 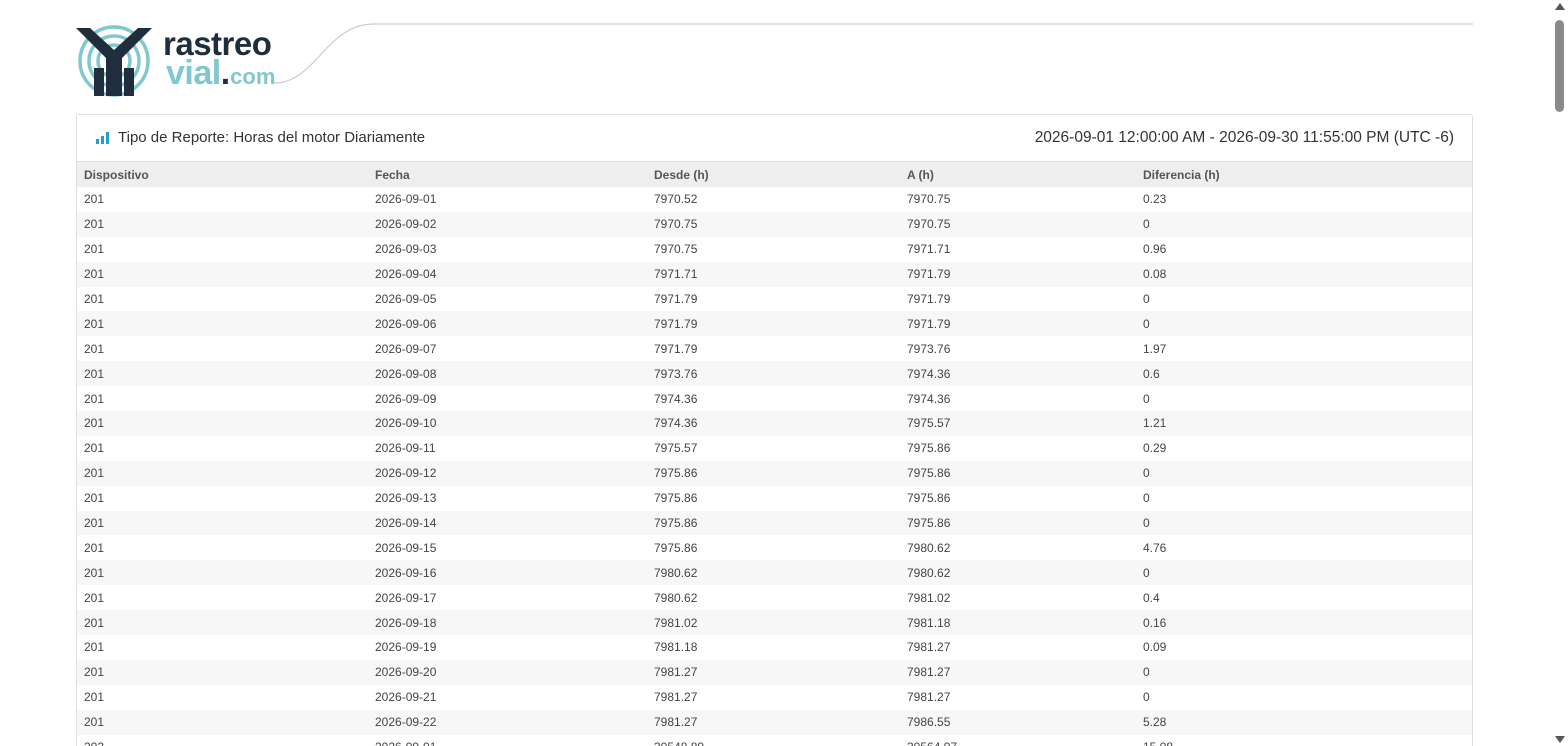 What do you see at coordinates (507, 647) in the screenshot?
I see `cell-fecha: 2026-09-19` at bounding box center [507, 647].